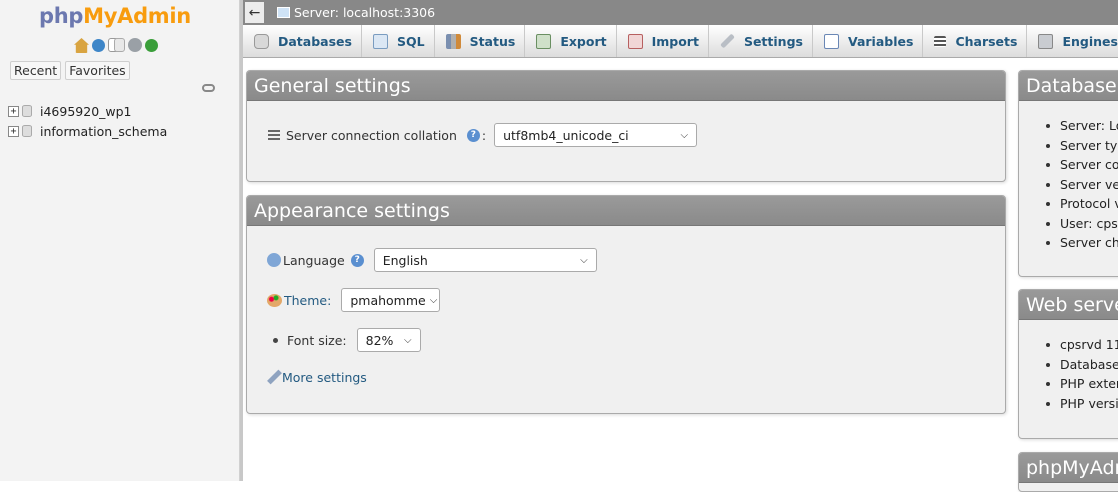  I want to click on recent-tab: Recent, so click(36, 70).